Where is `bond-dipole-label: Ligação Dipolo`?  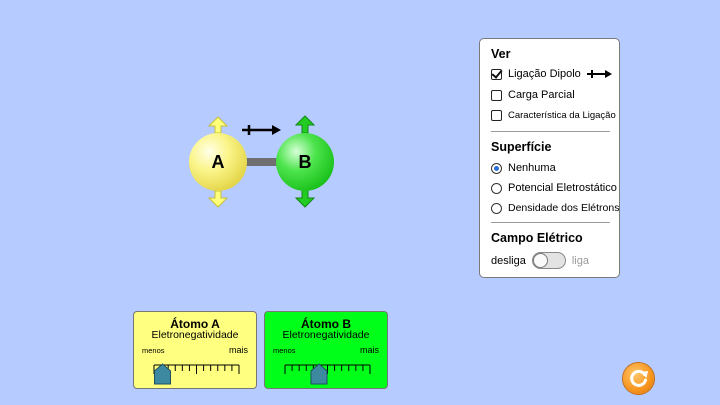
bond-dipole-label: Ligação Dipolo is located at coordinates (544, 74).